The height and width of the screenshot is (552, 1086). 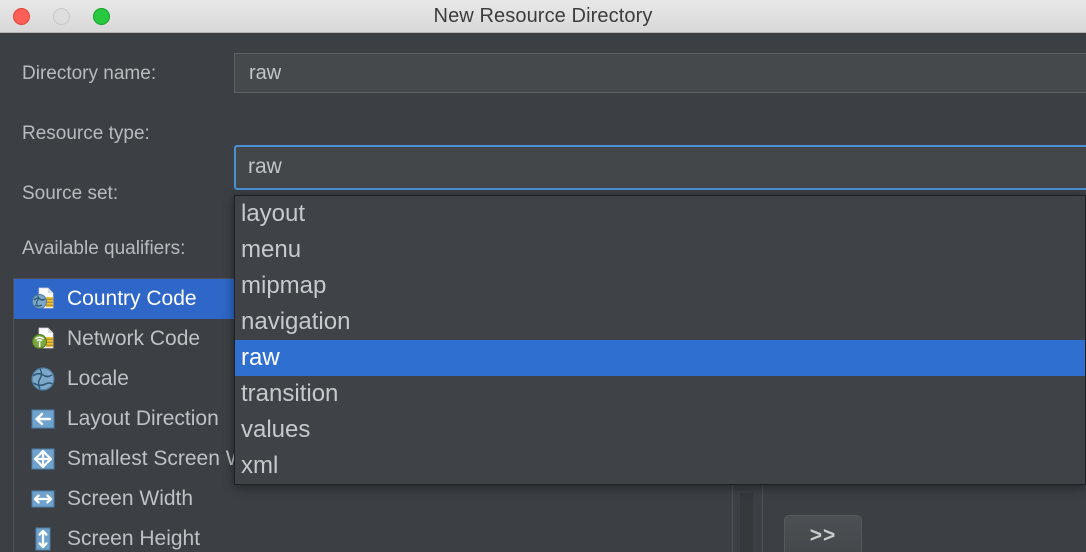 What do you see at coordinates (660, 322) in the screenshot?
I see `dropdown-item-navigation: navigation` at bounding box center [660, 322].